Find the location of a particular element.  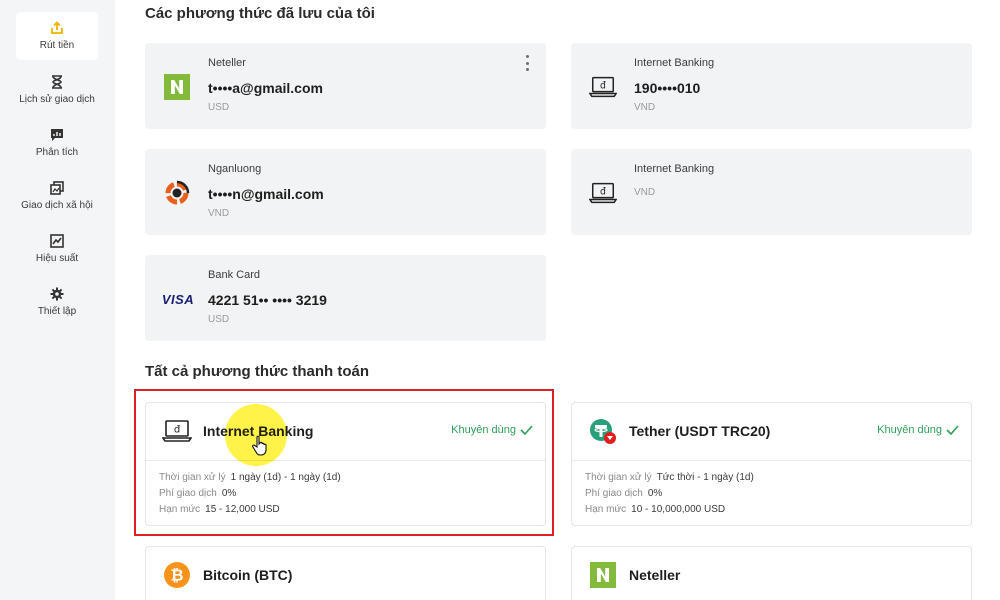

saved-method-account: t••••a@gmail.com is located at coordinates (265, 88).